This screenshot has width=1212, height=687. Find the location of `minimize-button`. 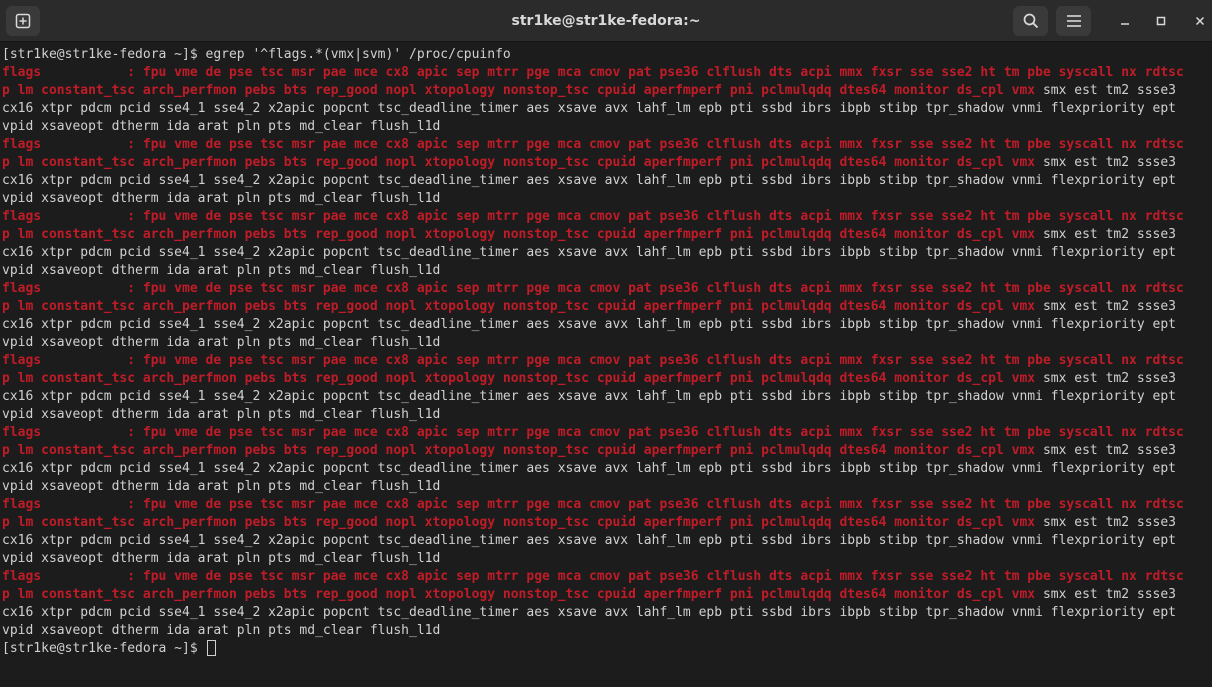

minimize-button is located at coordinates (1125, 21).